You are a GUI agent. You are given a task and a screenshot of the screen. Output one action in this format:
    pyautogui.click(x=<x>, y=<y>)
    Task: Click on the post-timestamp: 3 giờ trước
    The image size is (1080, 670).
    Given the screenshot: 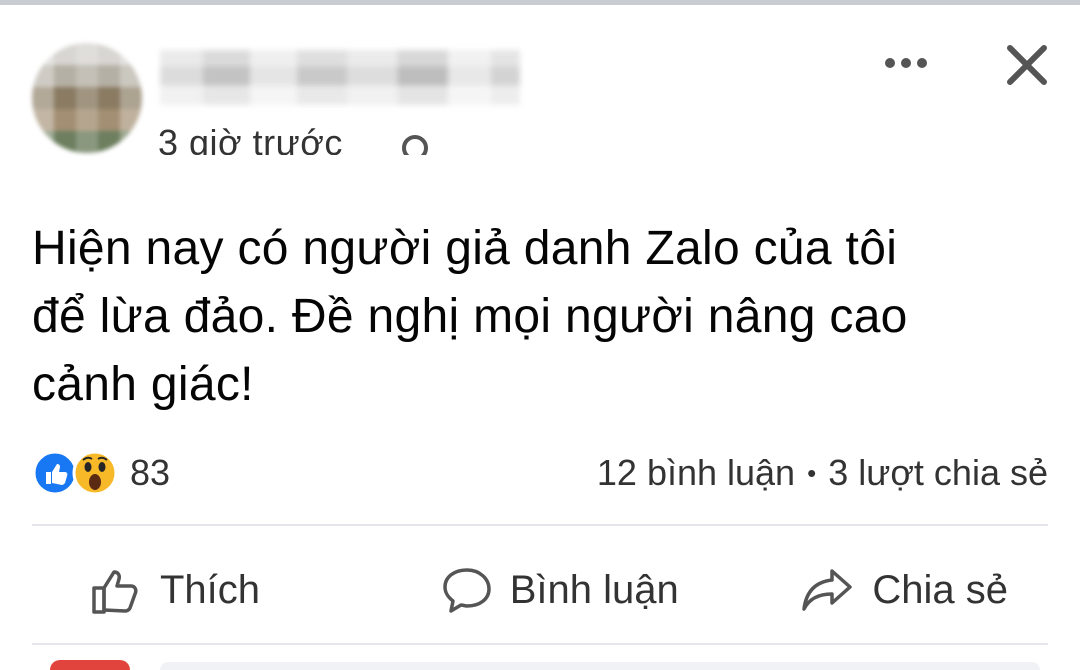 What is the action you would take?
    pyautogui.click(x=250, y=139)
    